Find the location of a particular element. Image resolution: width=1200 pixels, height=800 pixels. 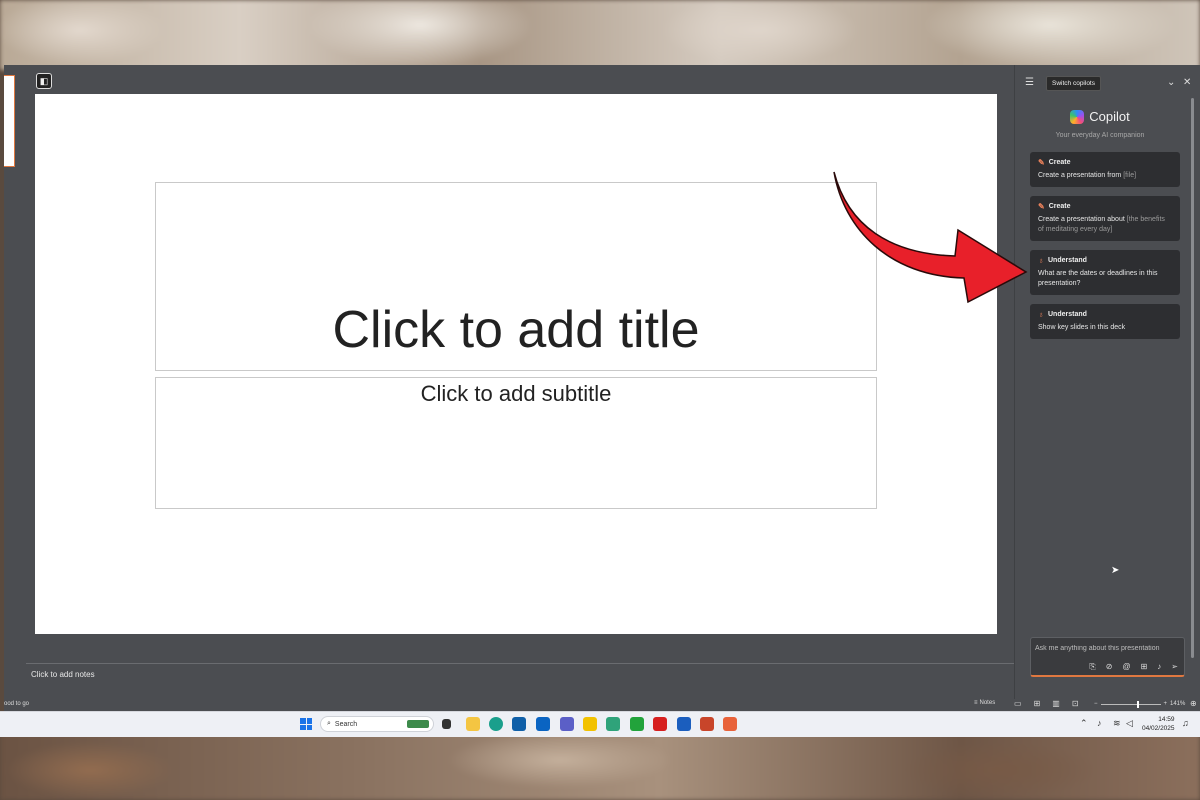

clock-date: 04/02/2025 is located at coordinates (1158, 728).